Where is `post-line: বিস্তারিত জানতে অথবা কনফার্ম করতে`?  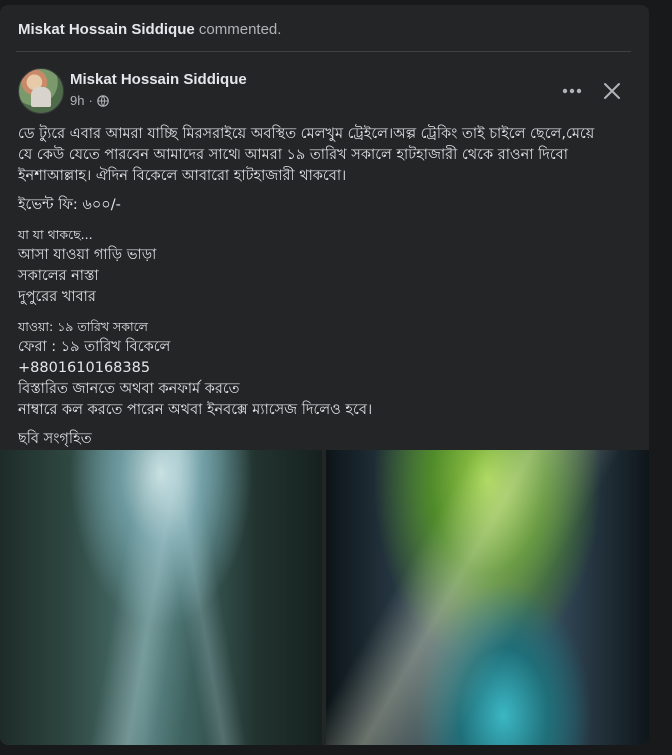 post-line: বিস্তারিত জানতে অথবা কনফার্ম করতে is located at coordinates (129, 389).